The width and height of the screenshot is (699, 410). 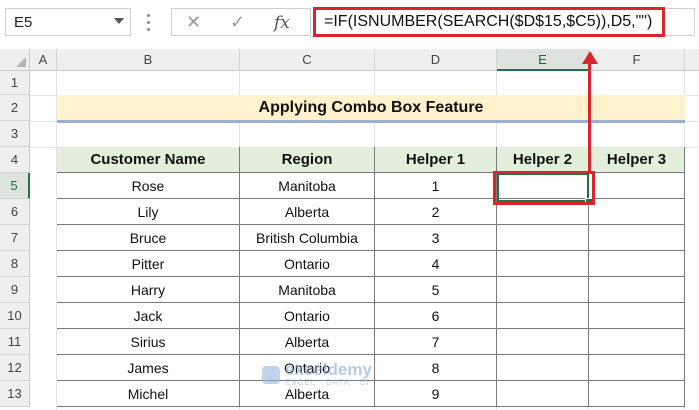 I want to click on column-header-f: F, so click(x=637, y=60).